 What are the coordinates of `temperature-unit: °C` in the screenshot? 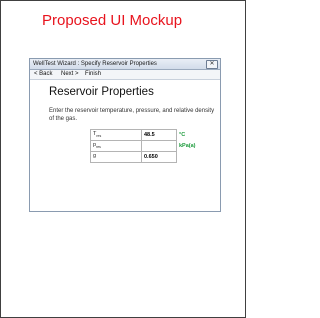 It's located at (182, 135).